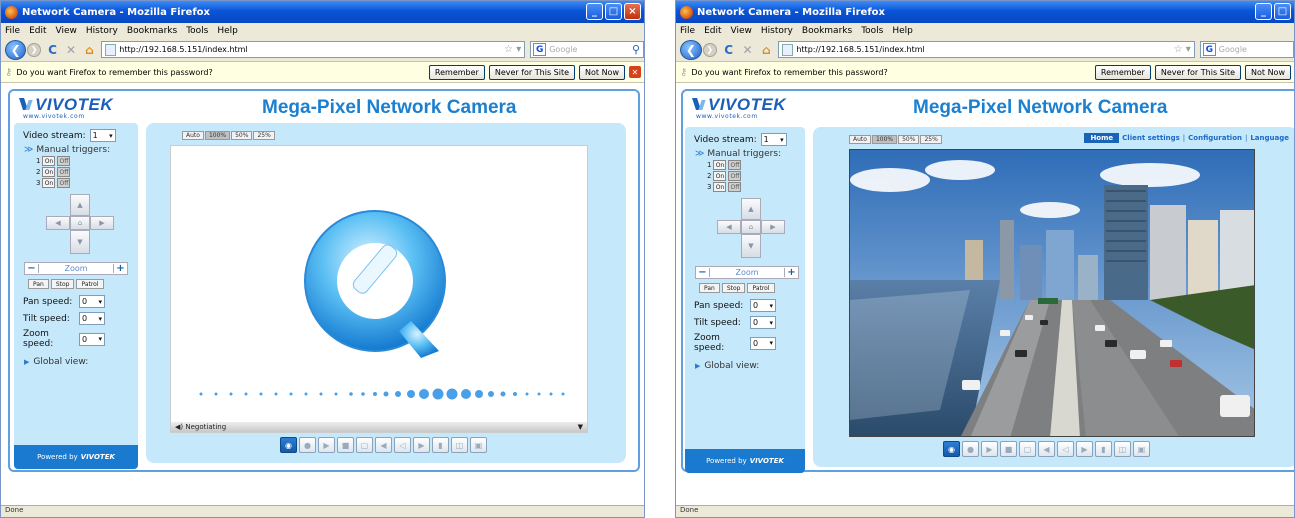 Image resolution: width=1295 pixels, height=518 pixels. What do you see at coordinates (1102, 138) in the screenshot?
I see `home-link: Home` at bounding box center [1102, 138].